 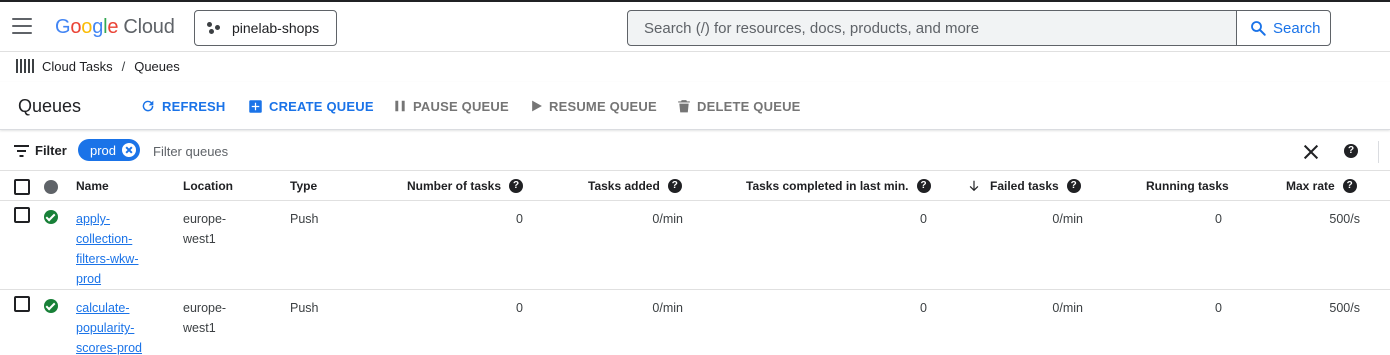 I want to click on global-search: Search, so click(x=979, y=28).